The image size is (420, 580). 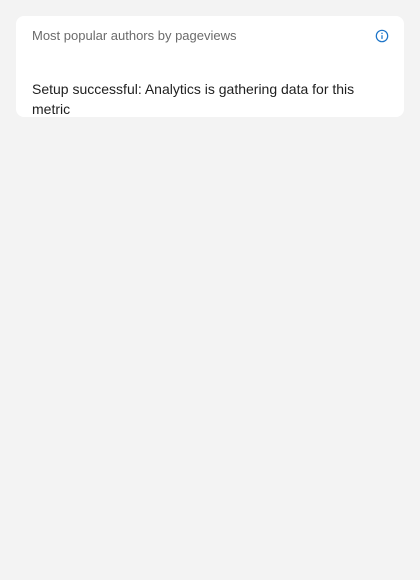 I want to click on info-icon, so click(x=382, y=36).